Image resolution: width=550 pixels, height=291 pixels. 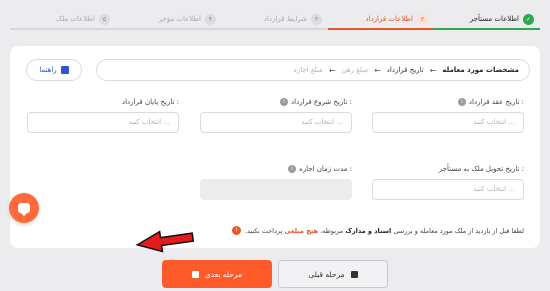 I want to click on step-label: اطلاعات مستأجر, so click(x=494, y=19).